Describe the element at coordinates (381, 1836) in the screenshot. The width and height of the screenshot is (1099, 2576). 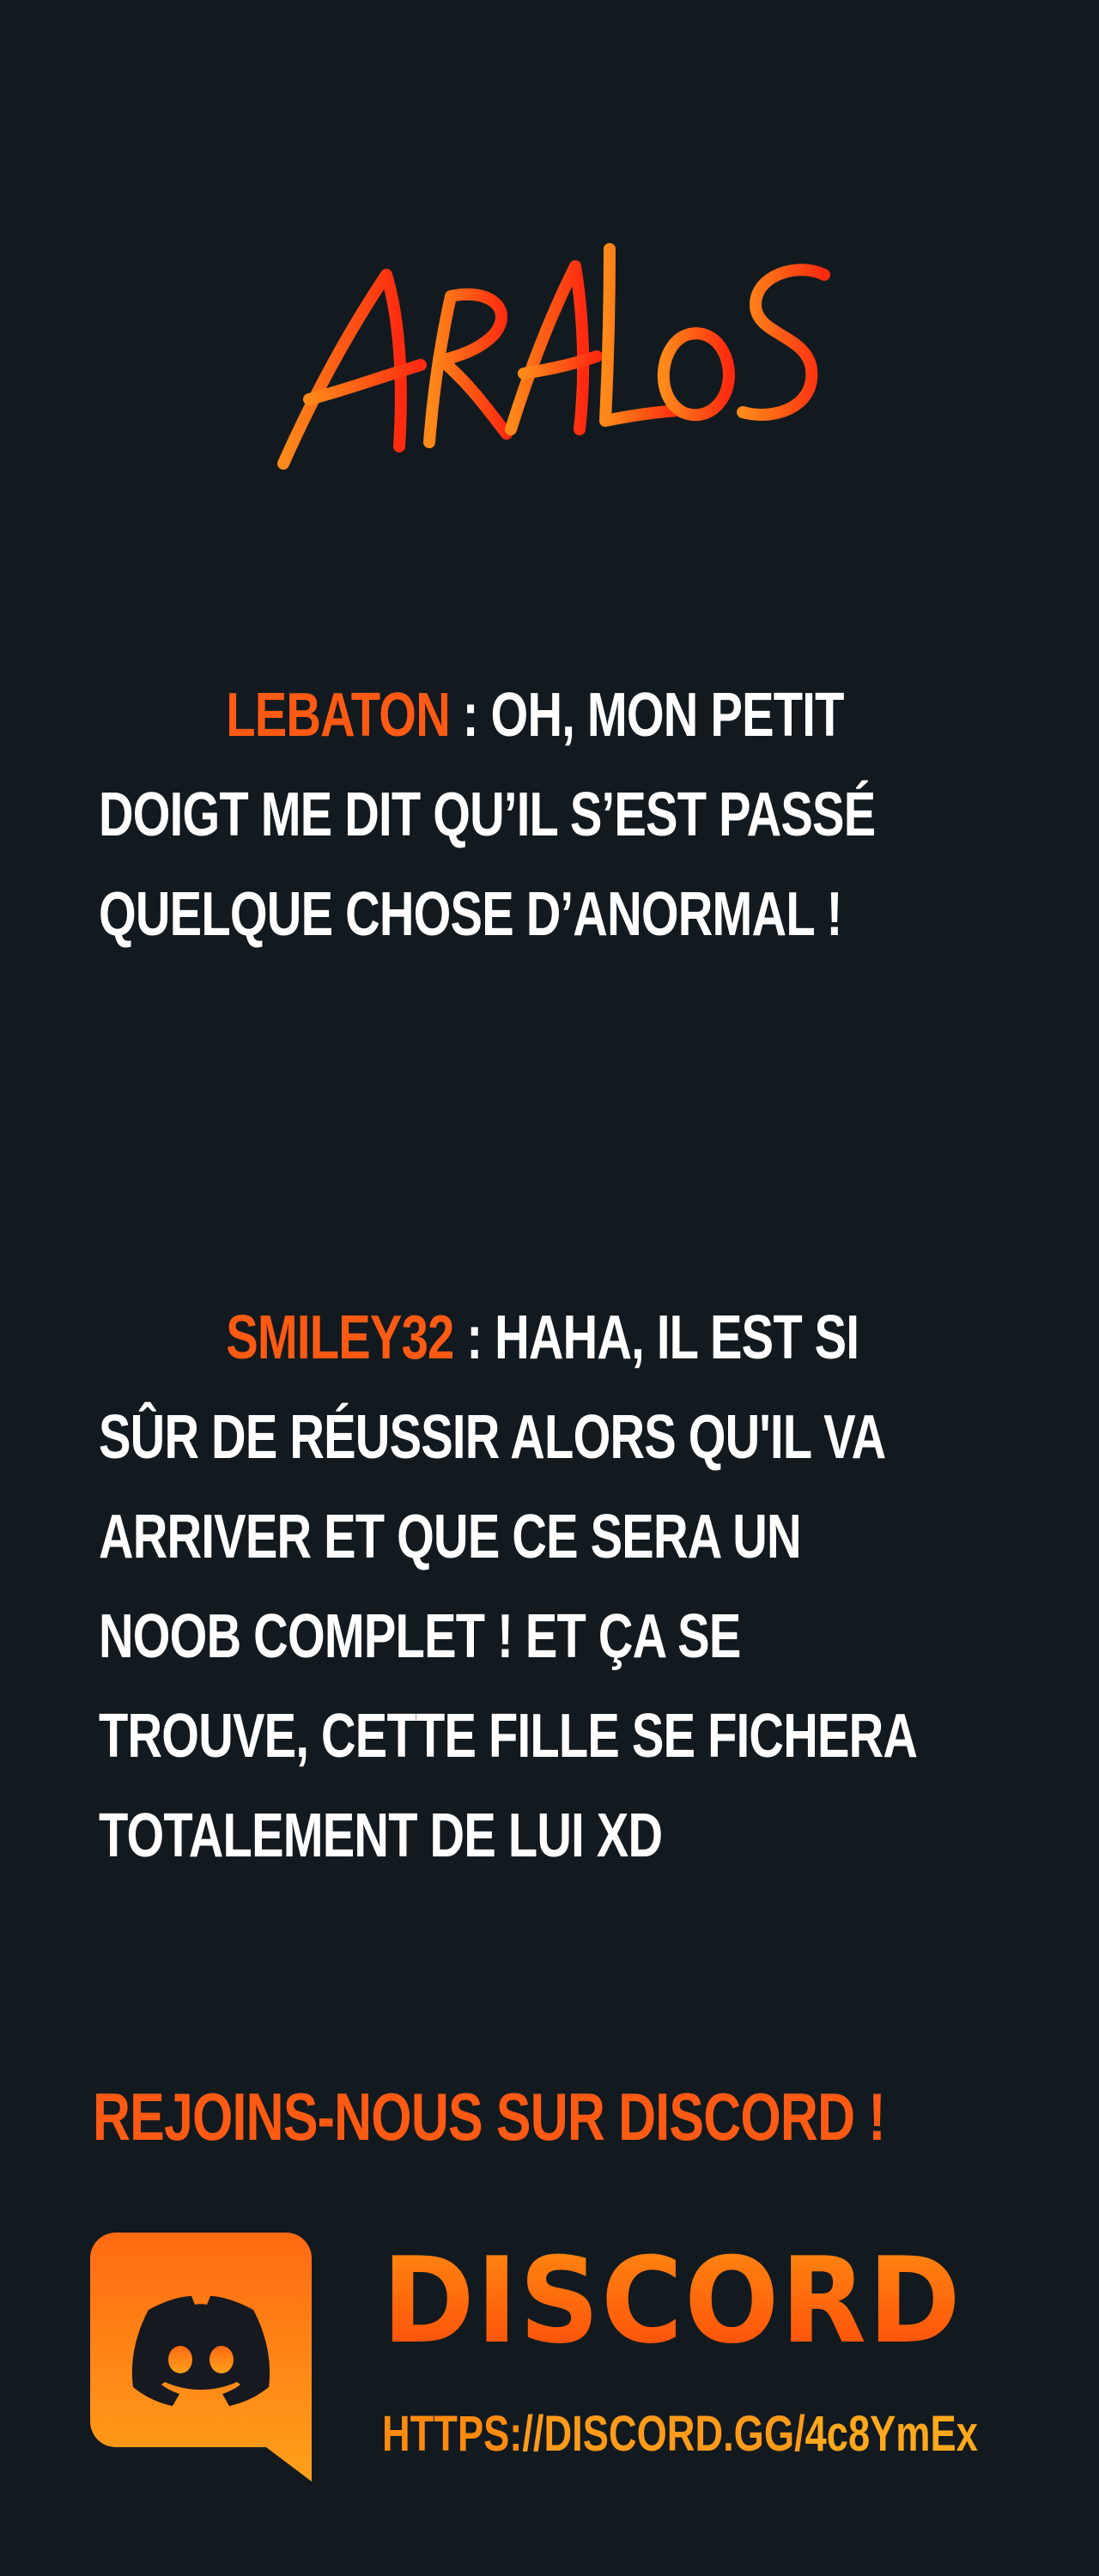
I see `dialogue-line: TOTALEMENT DE LUI XD` at that location.